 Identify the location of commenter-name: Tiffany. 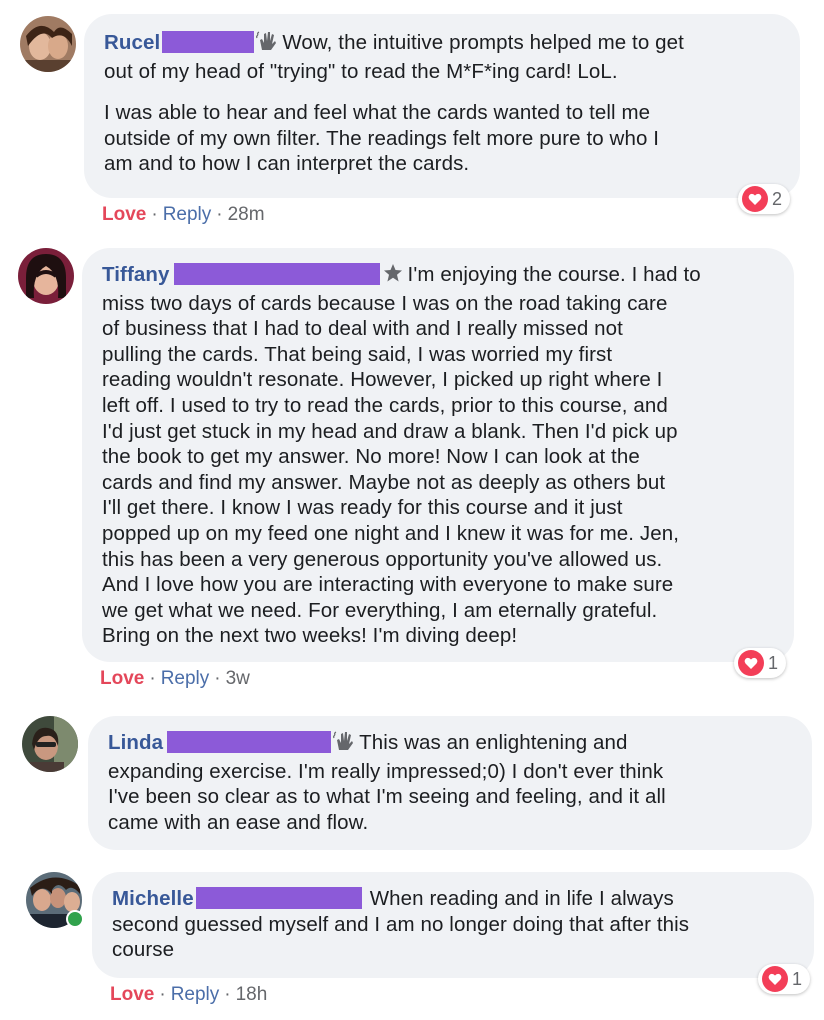
(136, 274).